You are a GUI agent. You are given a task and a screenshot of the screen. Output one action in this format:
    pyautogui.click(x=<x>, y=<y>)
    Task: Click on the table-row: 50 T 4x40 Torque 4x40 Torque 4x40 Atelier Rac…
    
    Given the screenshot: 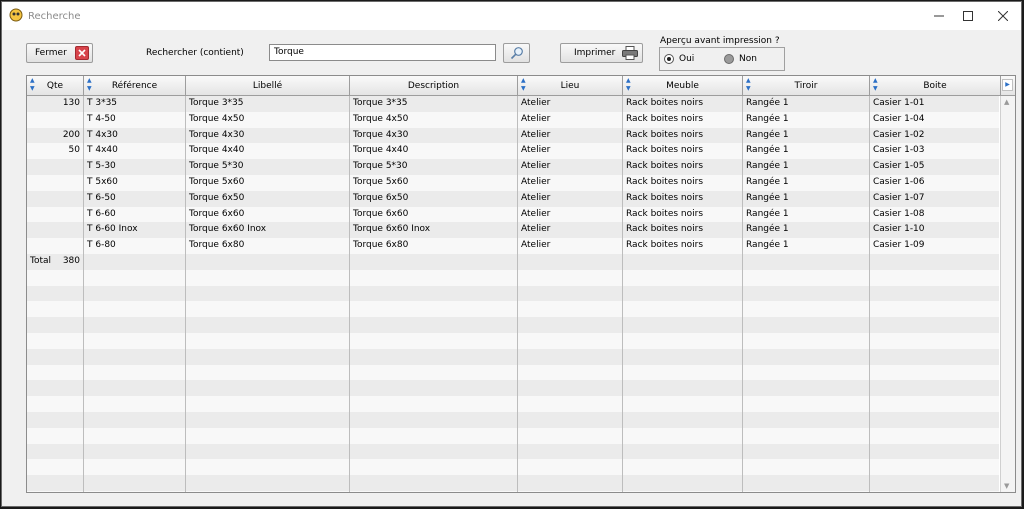 What is the action you would take?
    pyautogui.click(x=514, y=151)
    